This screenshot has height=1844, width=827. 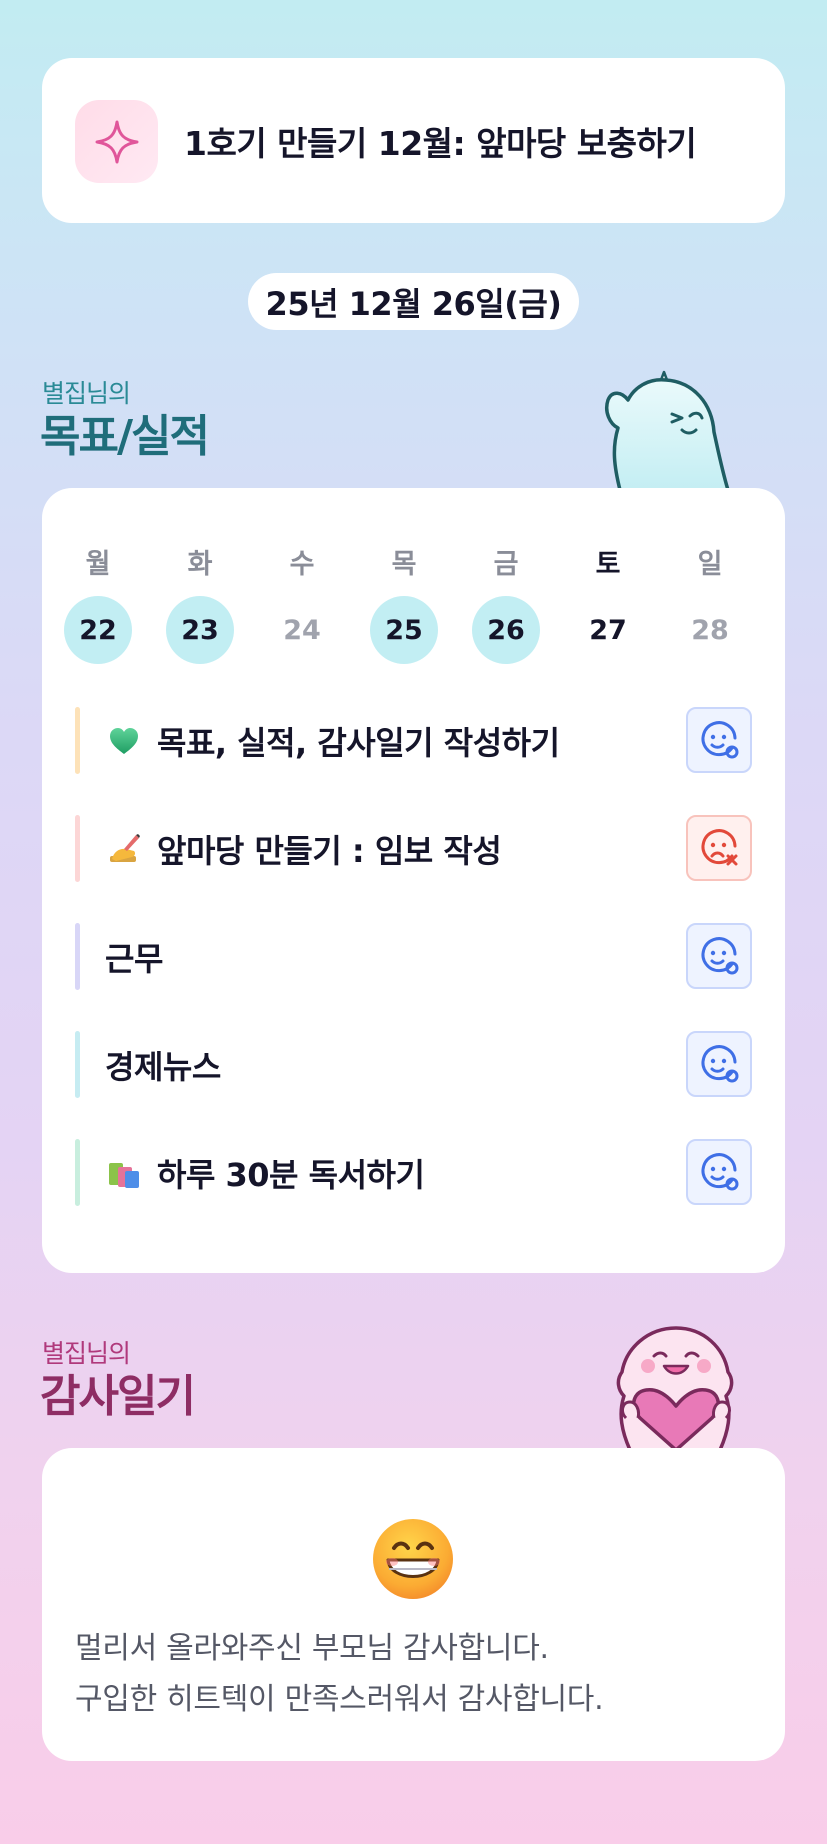 I want to click on day-thu: 목 25, so click(x=404, y=583).